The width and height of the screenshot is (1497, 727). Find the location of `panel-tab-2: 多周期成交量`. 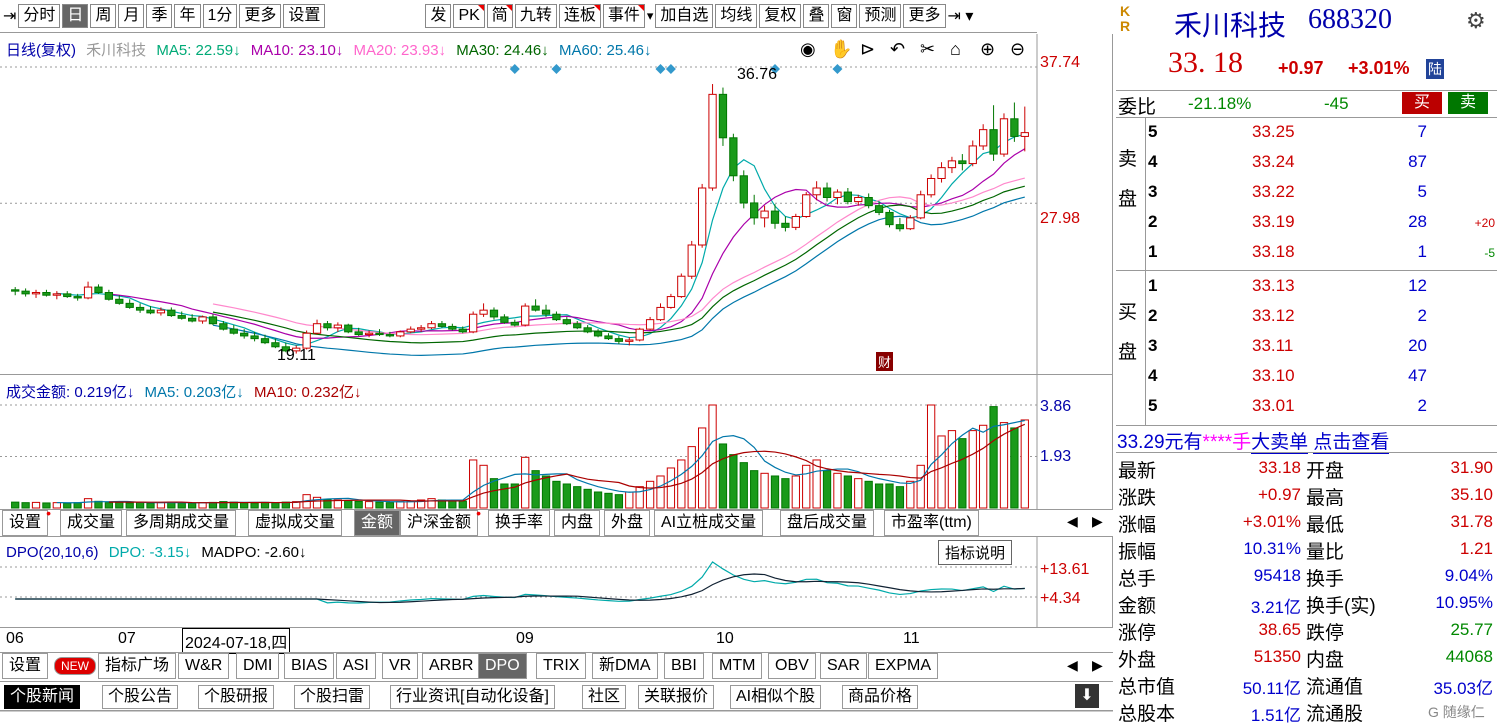

panel-tab-2: 多周期成交量 is located at coordinates (181, 523).